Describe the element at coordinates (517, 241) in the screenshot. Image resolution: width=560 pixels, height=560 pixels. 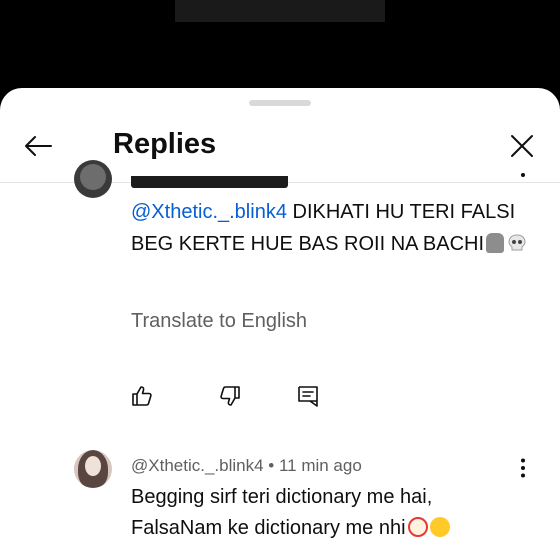
I see `skull-emoji` at that location.